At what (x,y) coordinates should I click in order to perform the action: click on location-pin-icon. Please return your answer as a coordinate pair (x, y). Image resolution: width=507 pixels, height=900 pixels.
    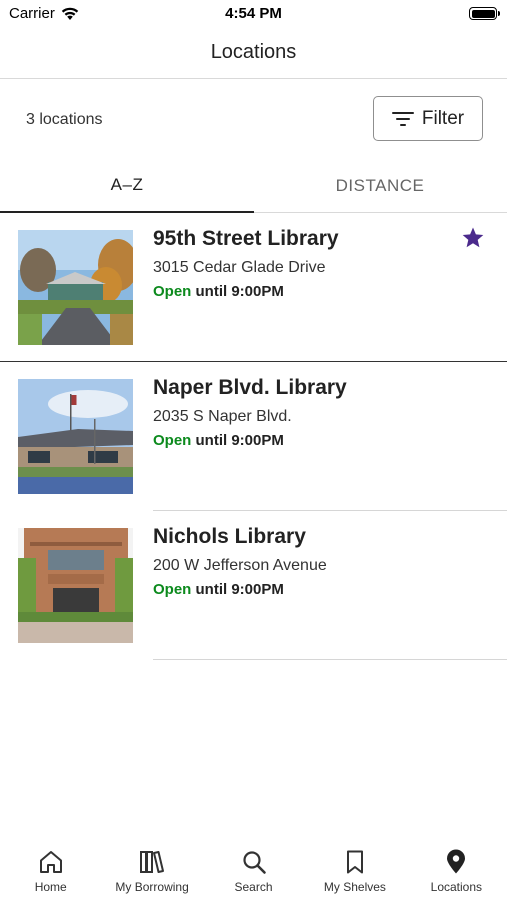
    Looking at the image, I should click on (456, 861).